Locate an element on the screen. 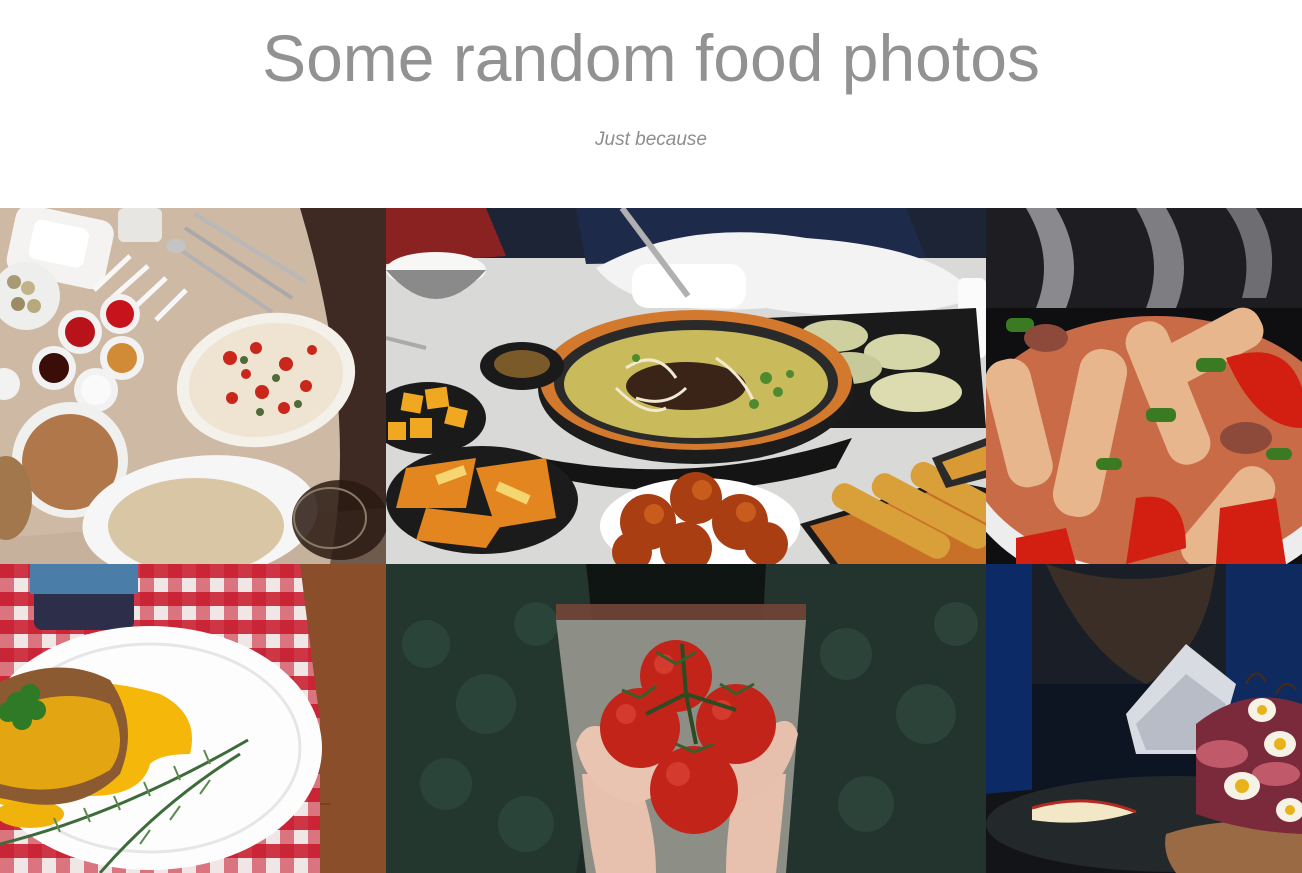 This screenshot has width=1302, height=873. food-photo-sauced-meat is located at coordinates (193, 718).